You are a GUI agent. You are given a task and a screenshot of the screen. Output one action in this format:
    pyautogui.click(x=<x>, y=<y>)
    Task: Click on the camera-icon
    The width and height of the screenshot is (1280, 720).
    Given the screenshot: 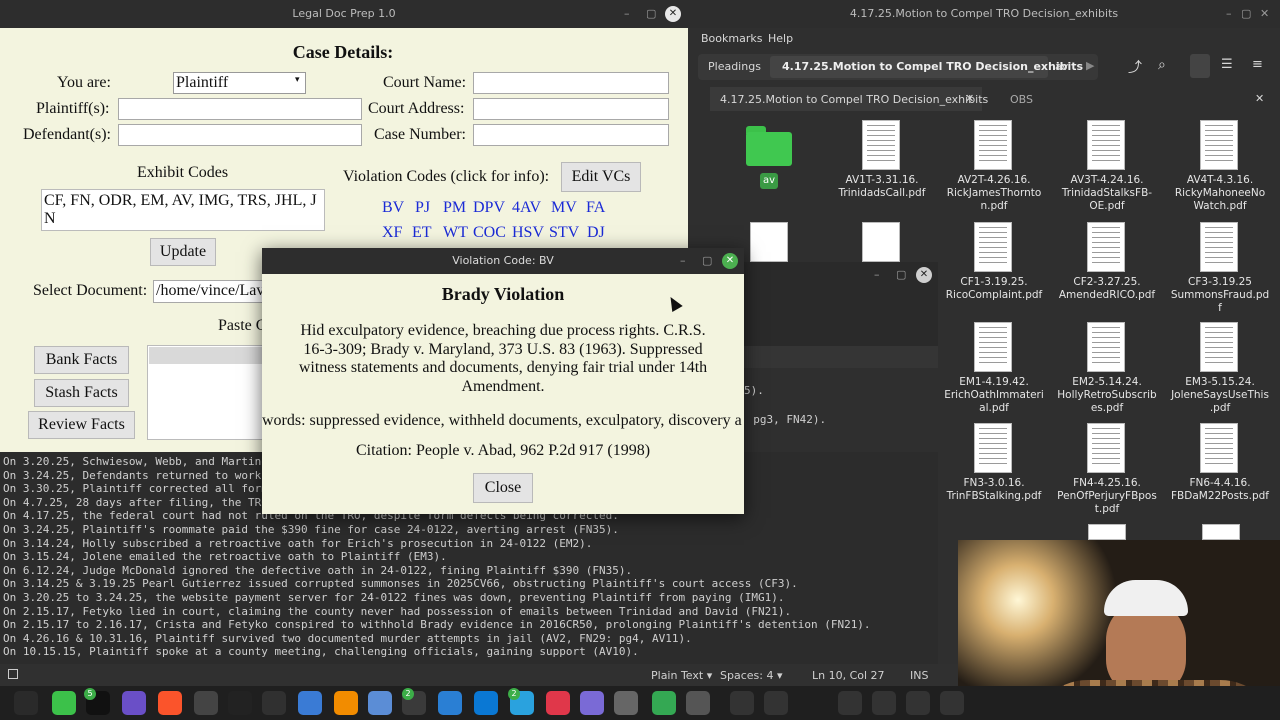 What is the action you would take?
    pyautogui.click(x=310, y=703)
    